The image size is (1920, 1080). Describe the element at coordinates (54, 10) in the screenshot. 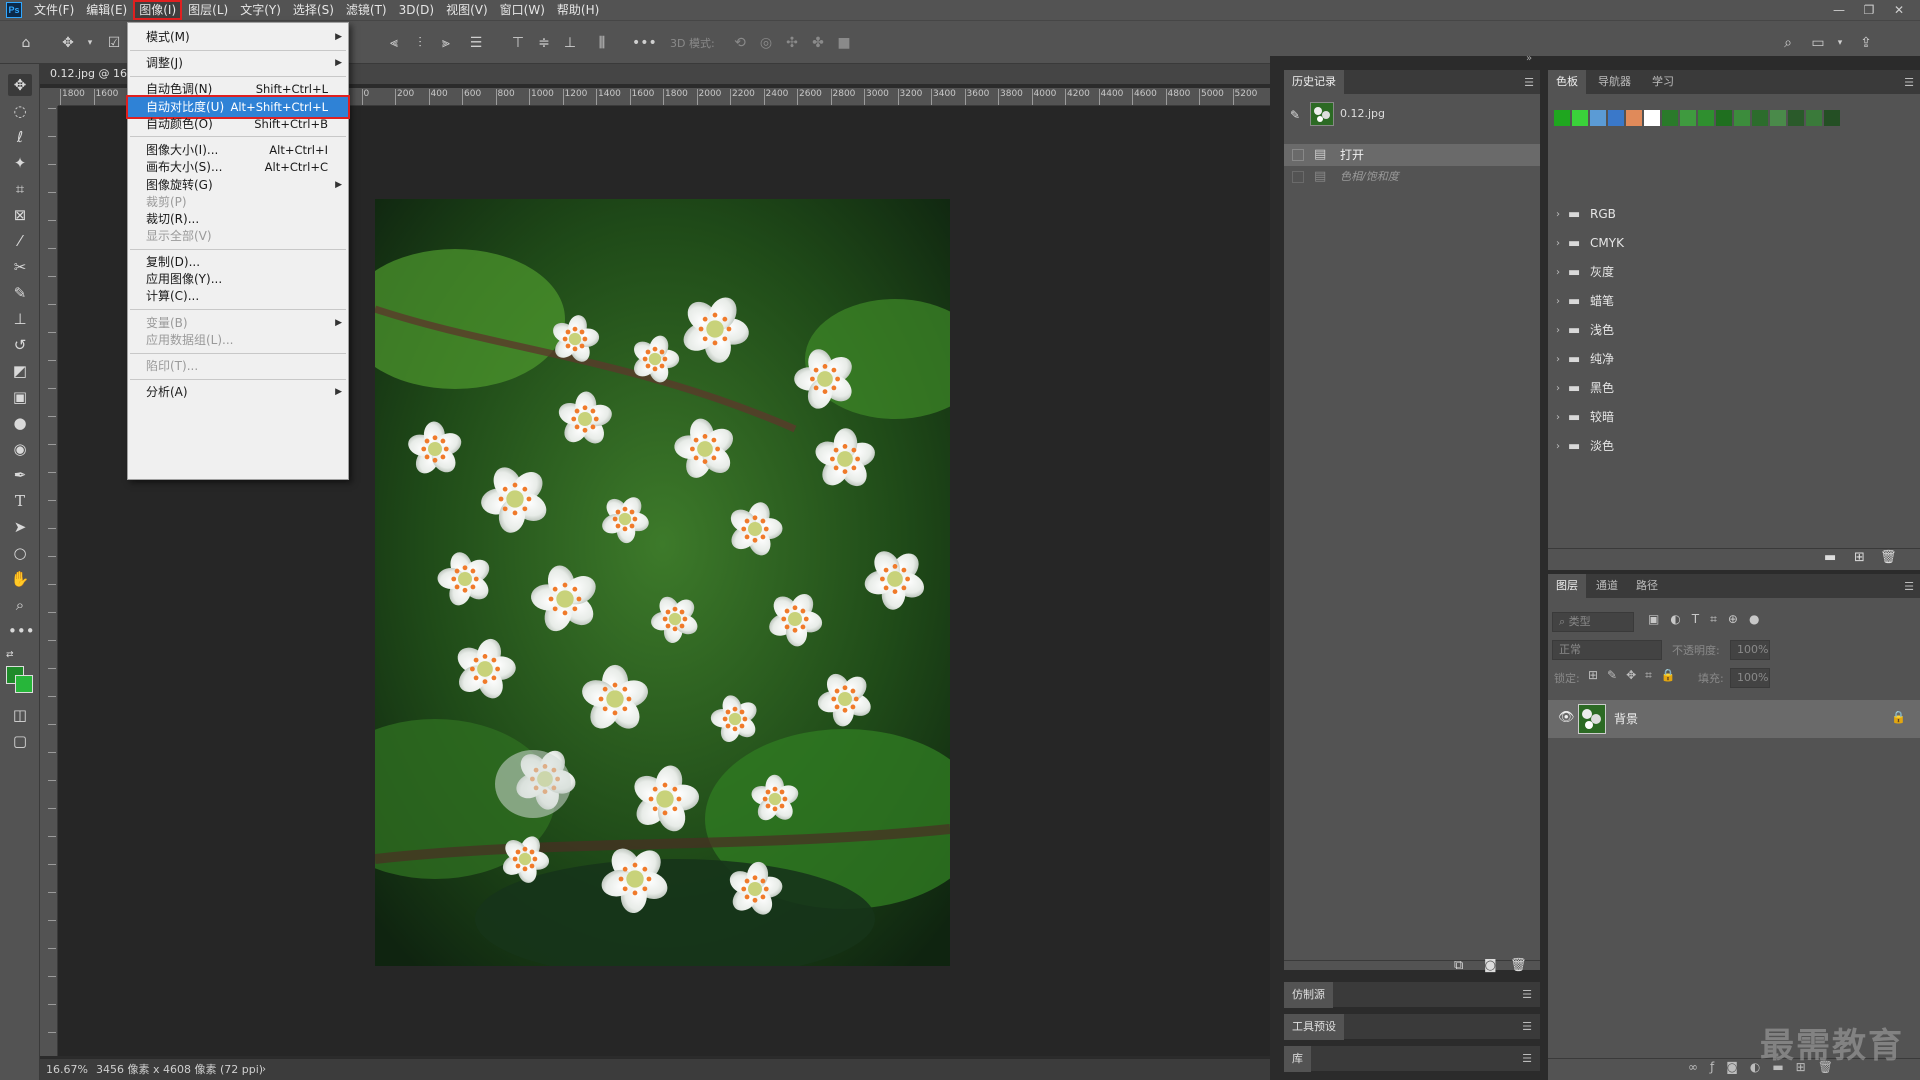

I see `menu-file: 文件(F)` at that location.